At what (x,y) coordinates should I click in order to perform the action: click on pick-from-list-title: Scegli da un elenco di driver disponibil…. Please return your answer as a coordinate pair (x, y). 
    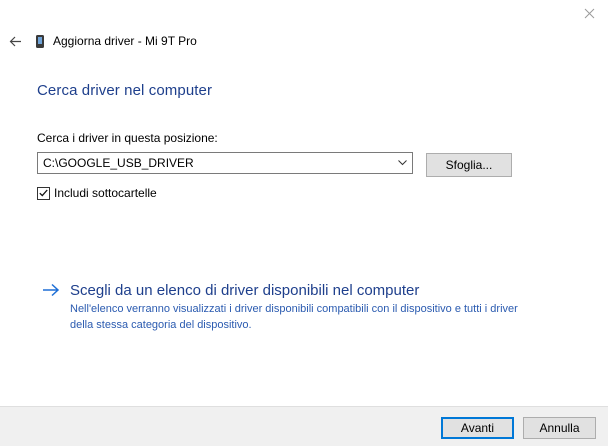
    Looking at the image, I should click on (244, 290).